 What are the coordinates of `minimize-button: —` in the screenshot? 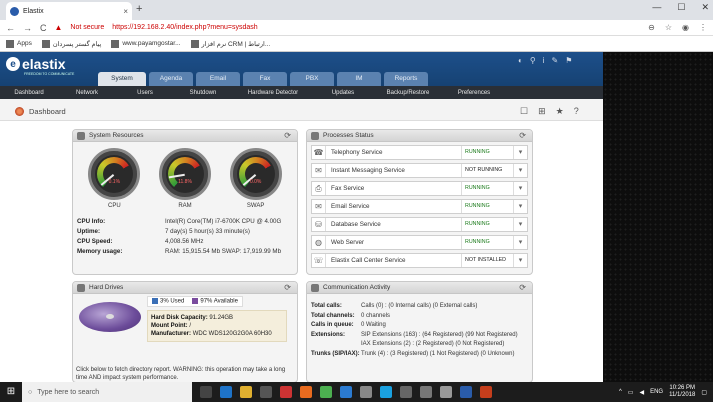 It's located at (656, 7).